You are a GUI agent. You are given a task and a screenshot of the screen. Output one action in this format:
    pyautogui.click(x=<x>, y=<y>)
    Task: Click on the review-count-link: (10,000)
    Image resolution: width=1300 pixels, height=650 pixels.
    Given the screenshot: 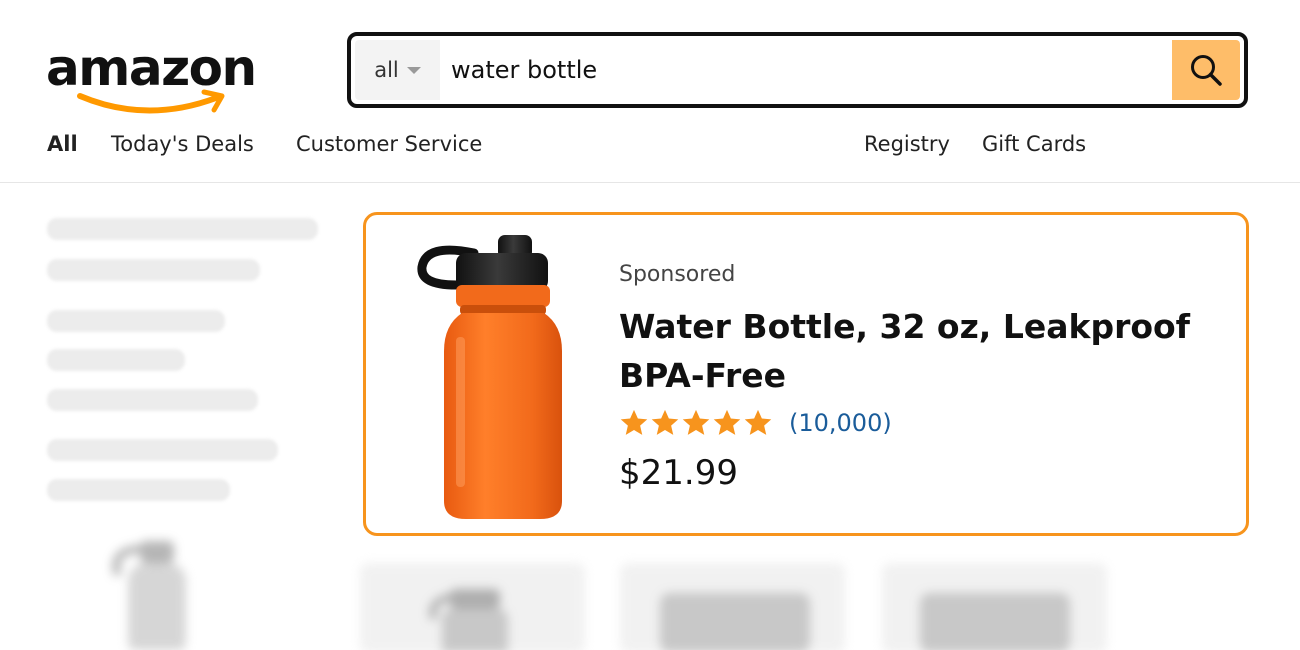 What is the action you would take?
    pyautogui.click(x=840, y=423)
    